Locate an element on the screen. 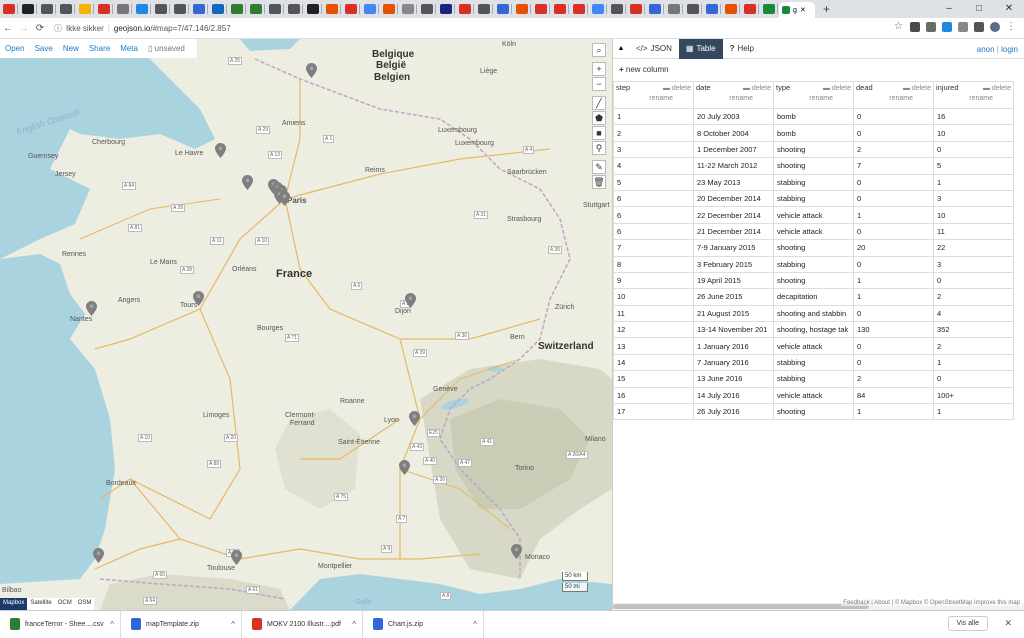  marker-icon: ⚲ is located at coordinates (599, 148).